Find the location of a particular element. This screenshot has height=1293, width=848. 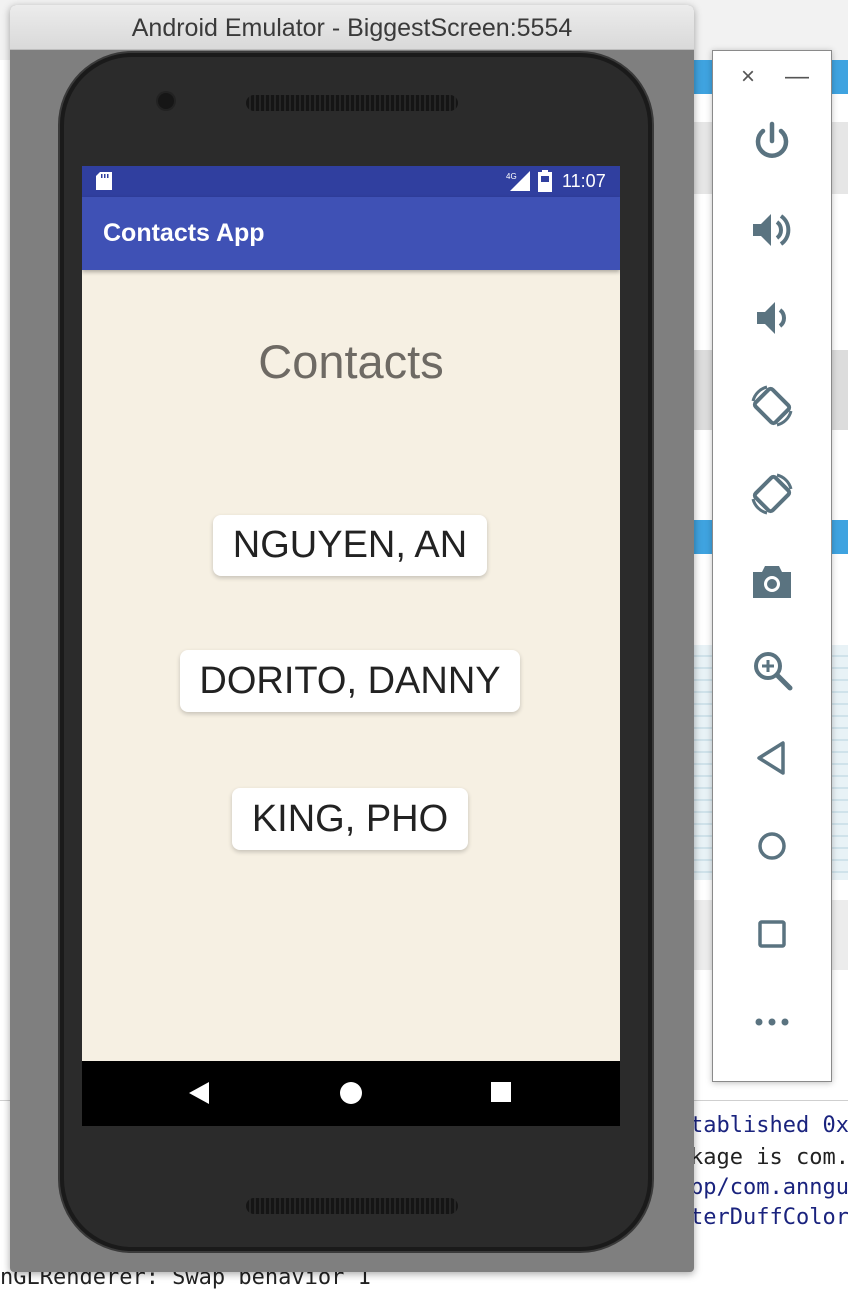

app-title: Contacts App is located at coordinates (184, 233).